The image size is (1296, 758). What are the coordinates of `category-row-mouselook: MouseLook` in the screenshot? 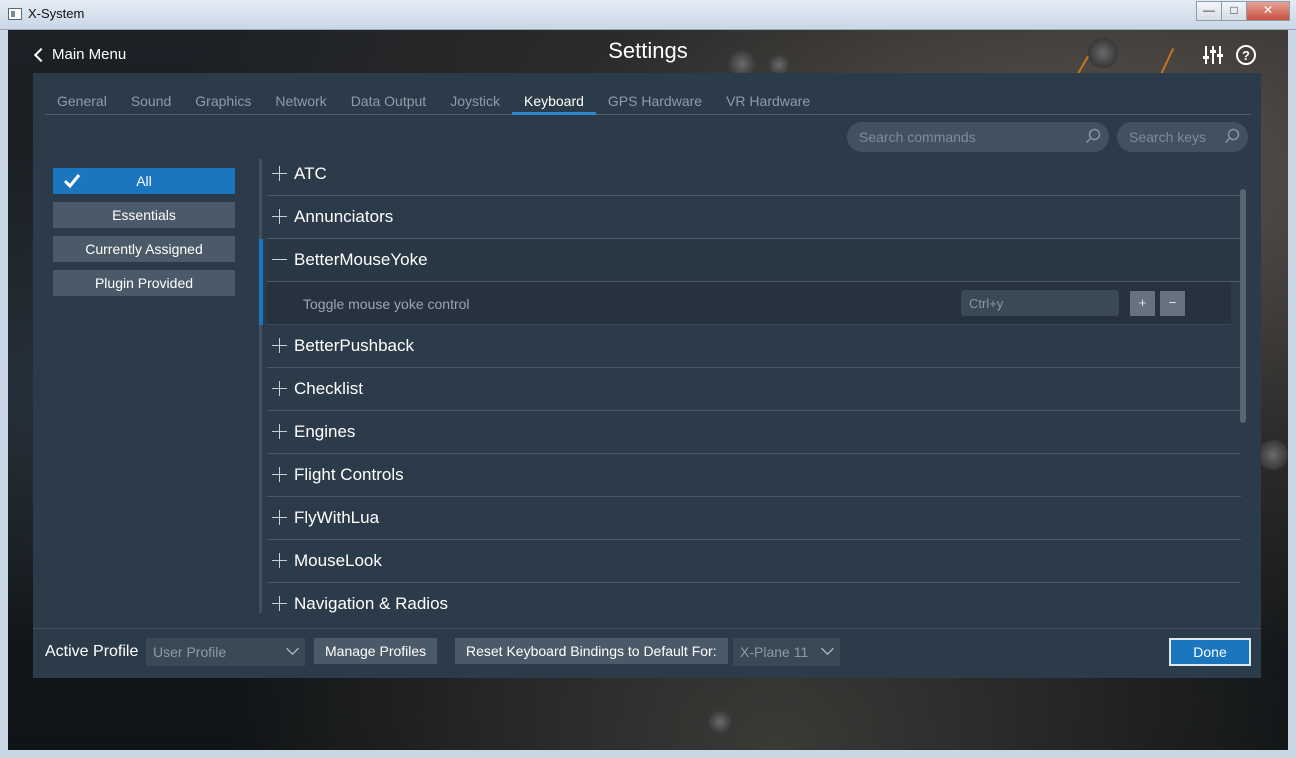 It's located at (754, 561).